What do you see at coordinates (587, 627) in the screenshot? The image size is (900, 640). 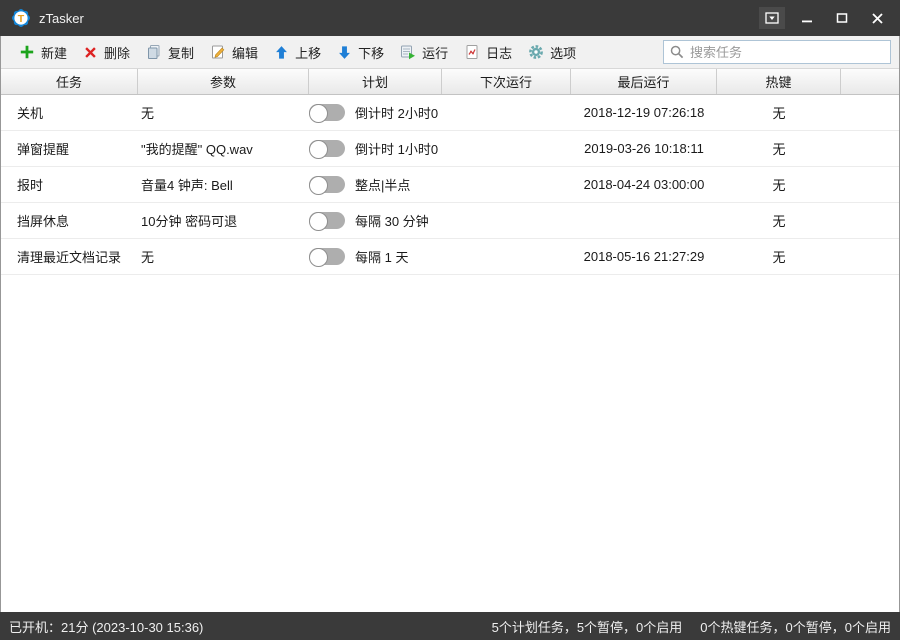 I see `plan-task-summary: 5个计划任务，5个暂停，0个启用` at bounding box center [587, 627].